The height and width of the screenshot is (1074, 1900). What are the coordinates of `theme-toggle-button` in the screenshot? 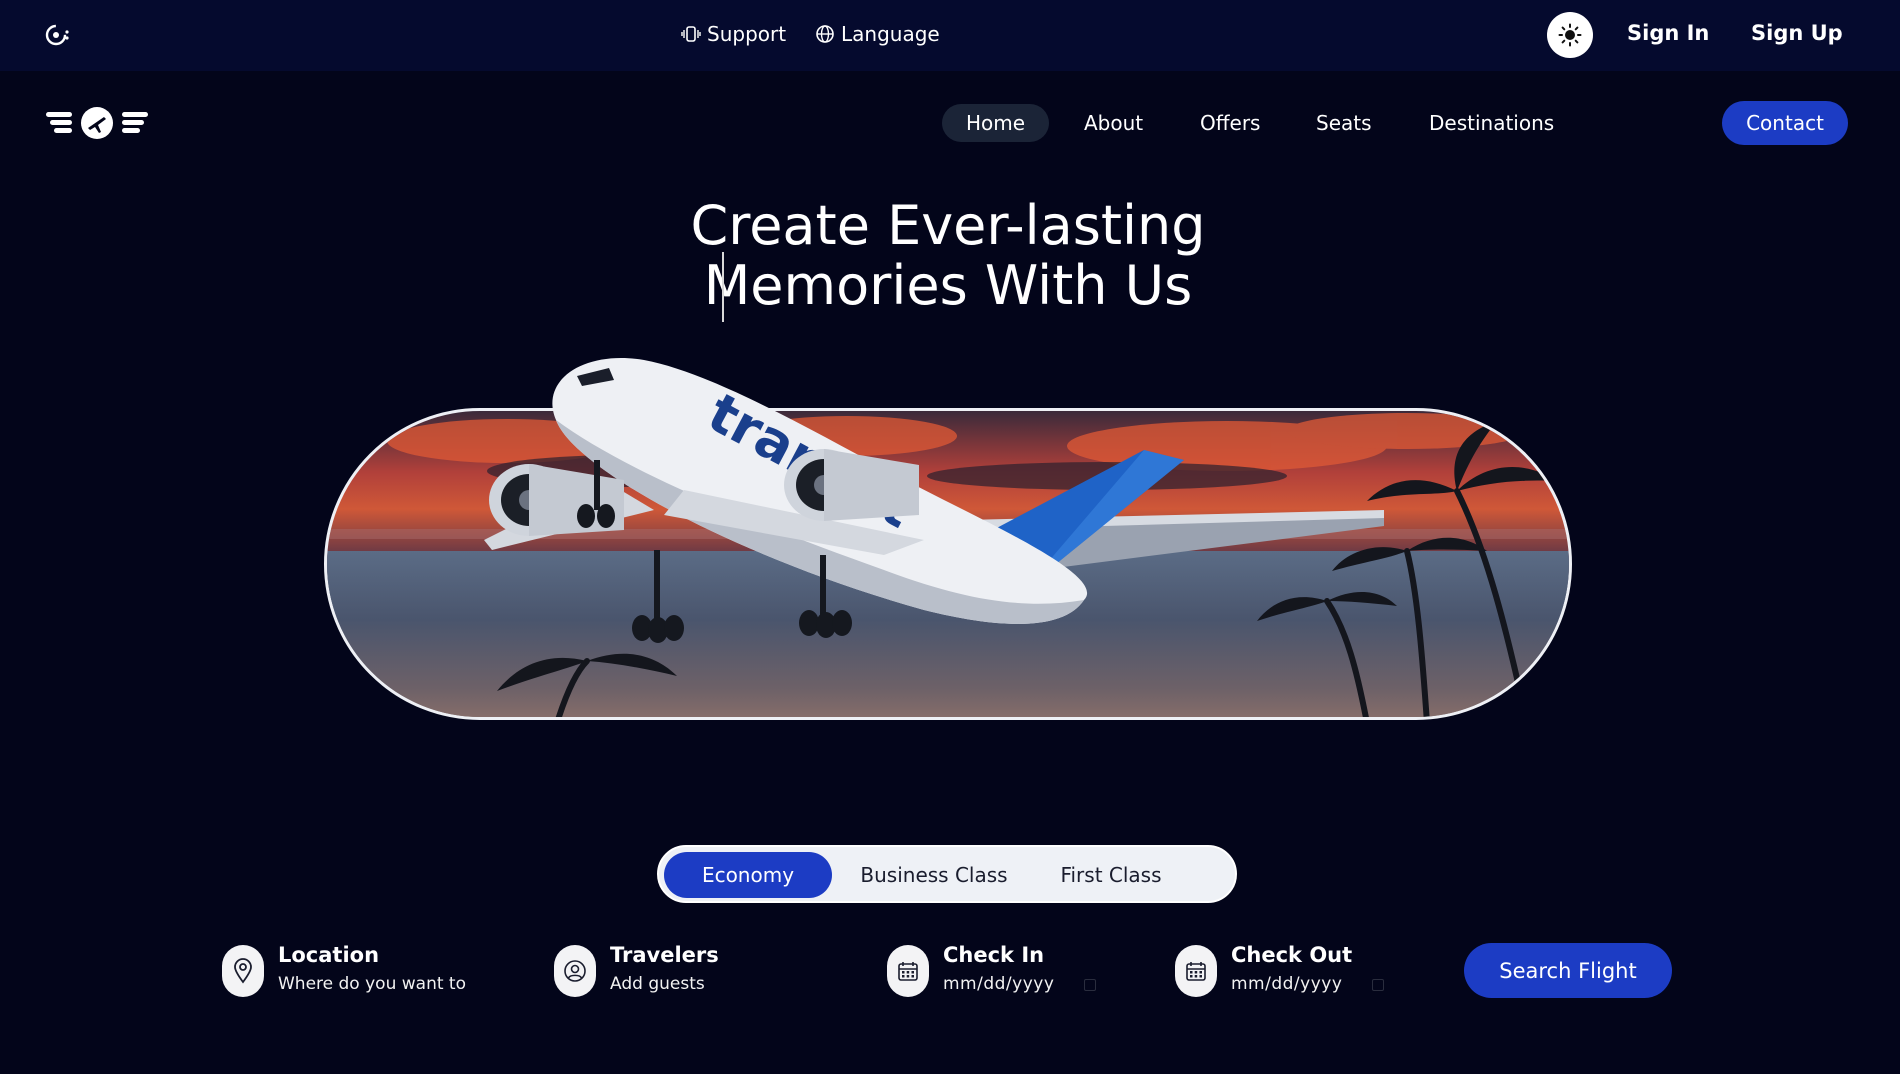 It's located at (1570, 35).